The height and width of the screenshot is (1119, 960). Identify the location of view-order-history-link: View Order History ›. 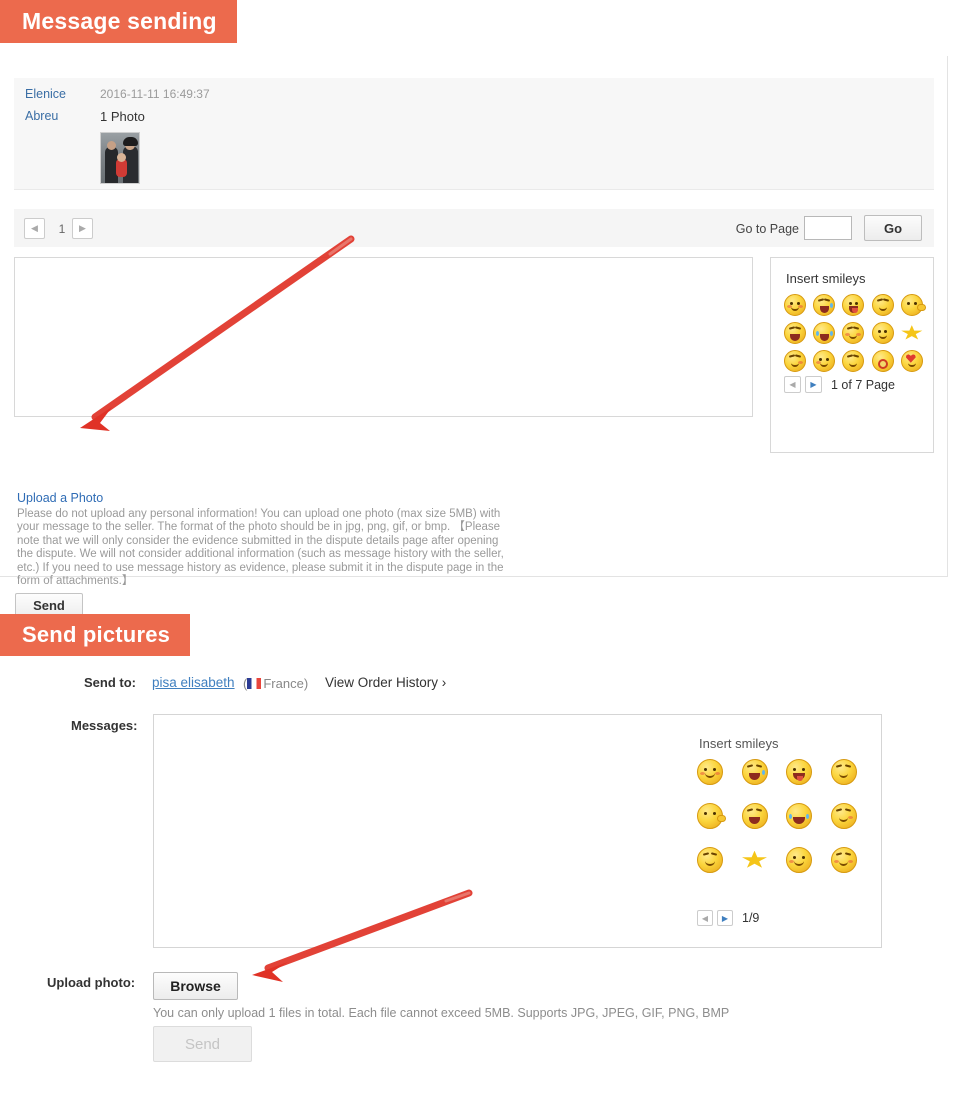
(385, 682).